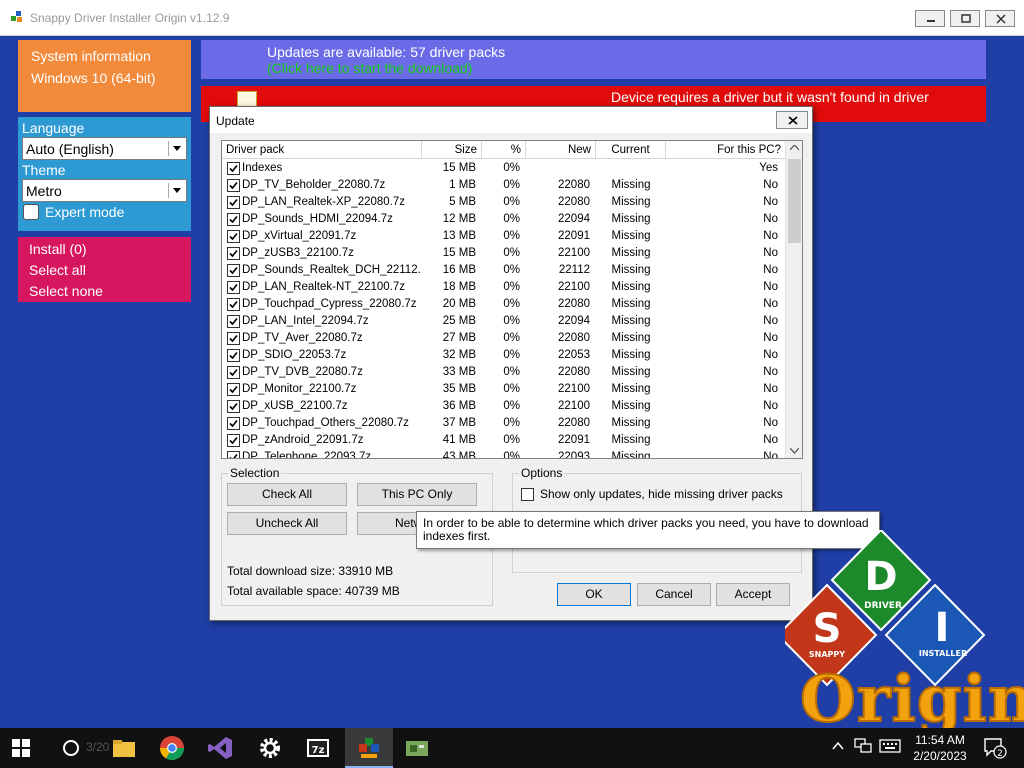 The height and width of the screenshot is (768, 1024). Describe the element at coordinates (504, 150) in the screenshot. I see `column-percent: %` at that location.